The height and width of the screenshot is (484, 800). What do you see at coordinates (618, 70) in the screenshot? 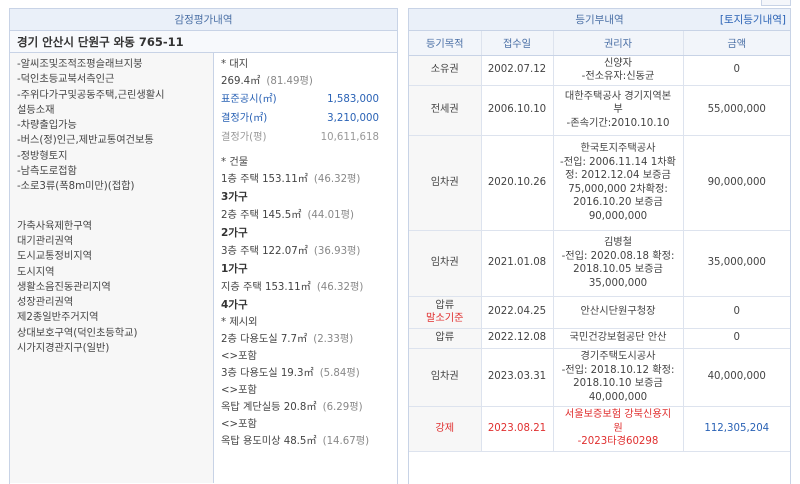
I see `row-holder: 신양자 -전소유자:신동균` at bounding box center [618, 70].